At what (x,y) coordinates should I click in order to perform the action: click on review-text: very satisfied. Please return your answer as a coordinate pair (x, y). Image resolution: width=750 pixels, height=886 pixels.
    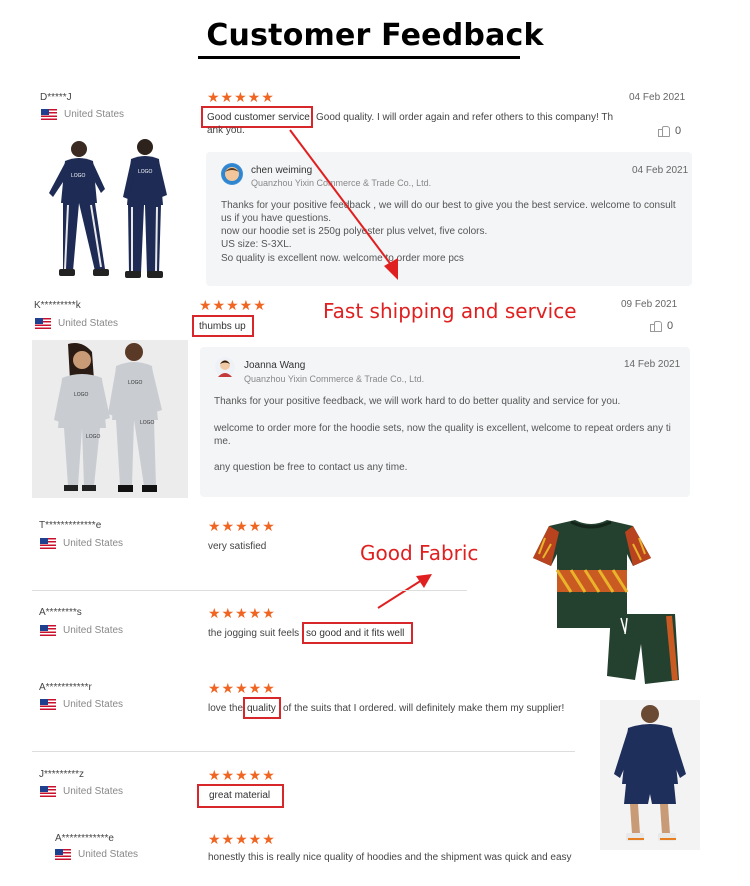
    Looking at the image, I should click on (237, 546).